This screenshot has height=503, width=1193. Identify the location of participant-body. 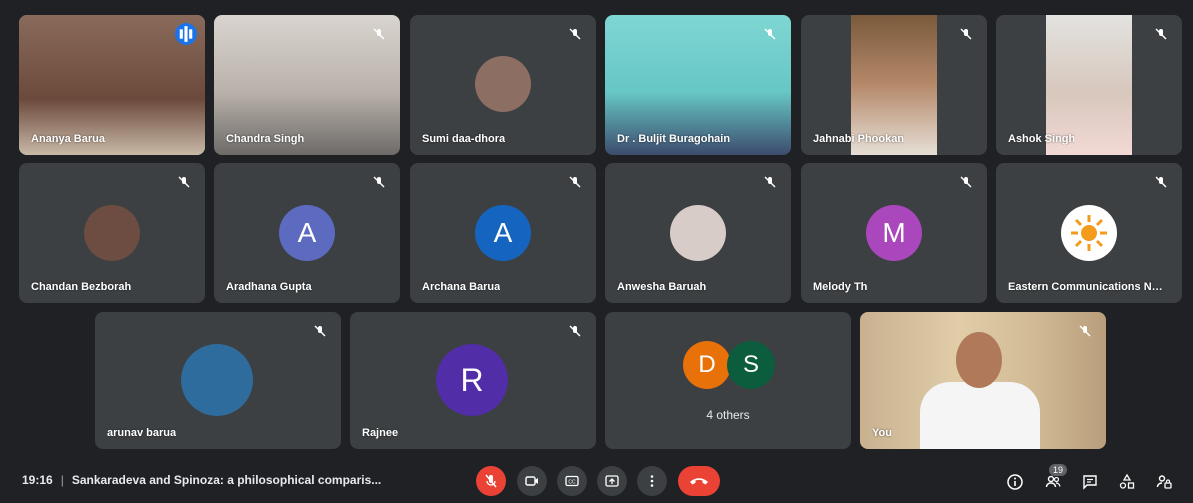
(980, 415).